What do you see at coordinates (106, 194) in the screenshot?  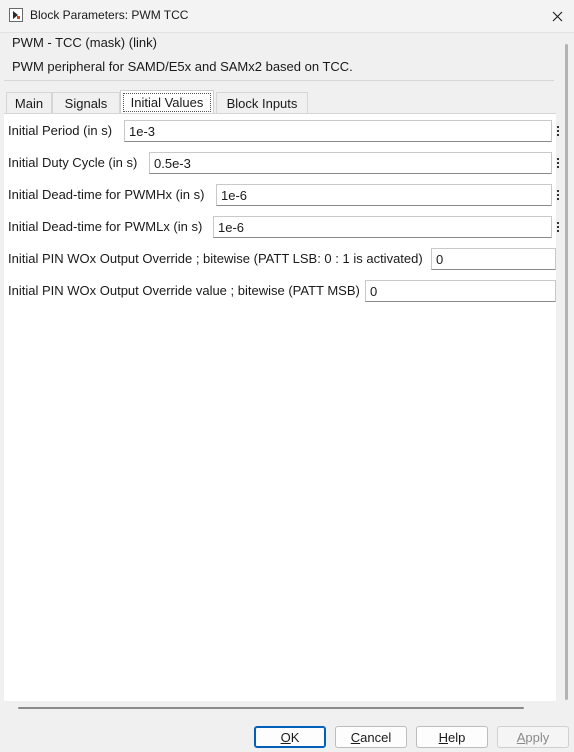 I see `param-label: Initial Dead-time for PWMHx (in s)` at bounding box center [106, 194].